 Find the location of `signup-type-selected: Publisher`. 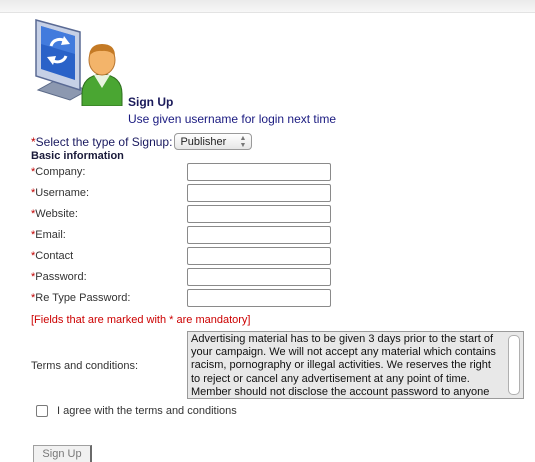

signup-type-selected: Publisher is located at coordinates (203, 141).